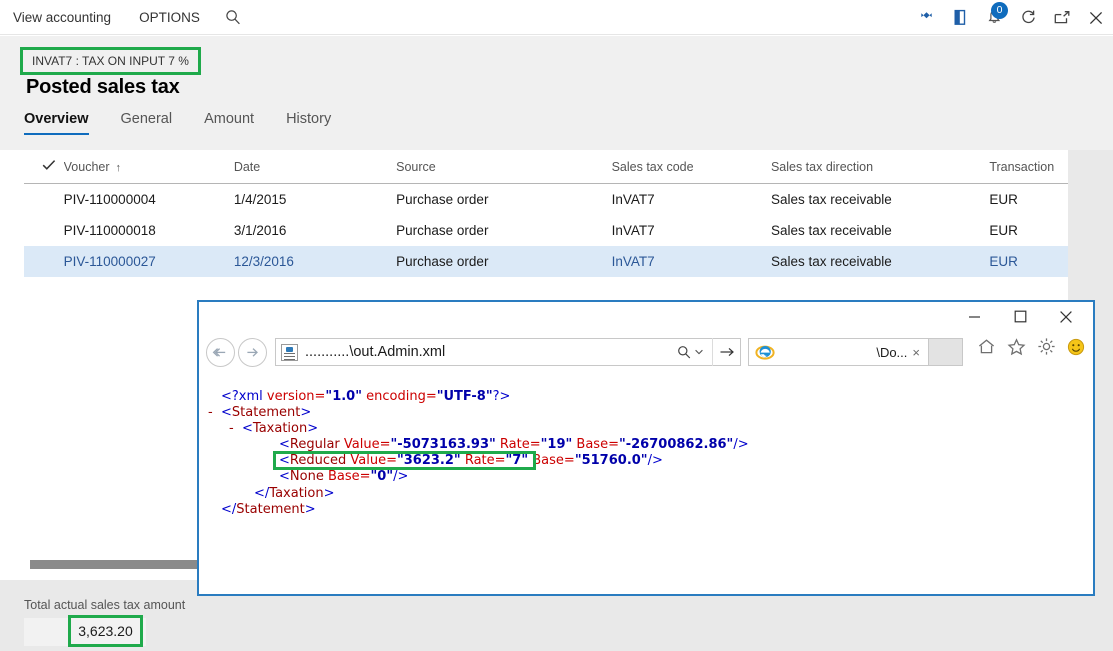  Describe the element at coordinates (1046, 346) in the screenshot. I see `settings-gear-icon` at that location.